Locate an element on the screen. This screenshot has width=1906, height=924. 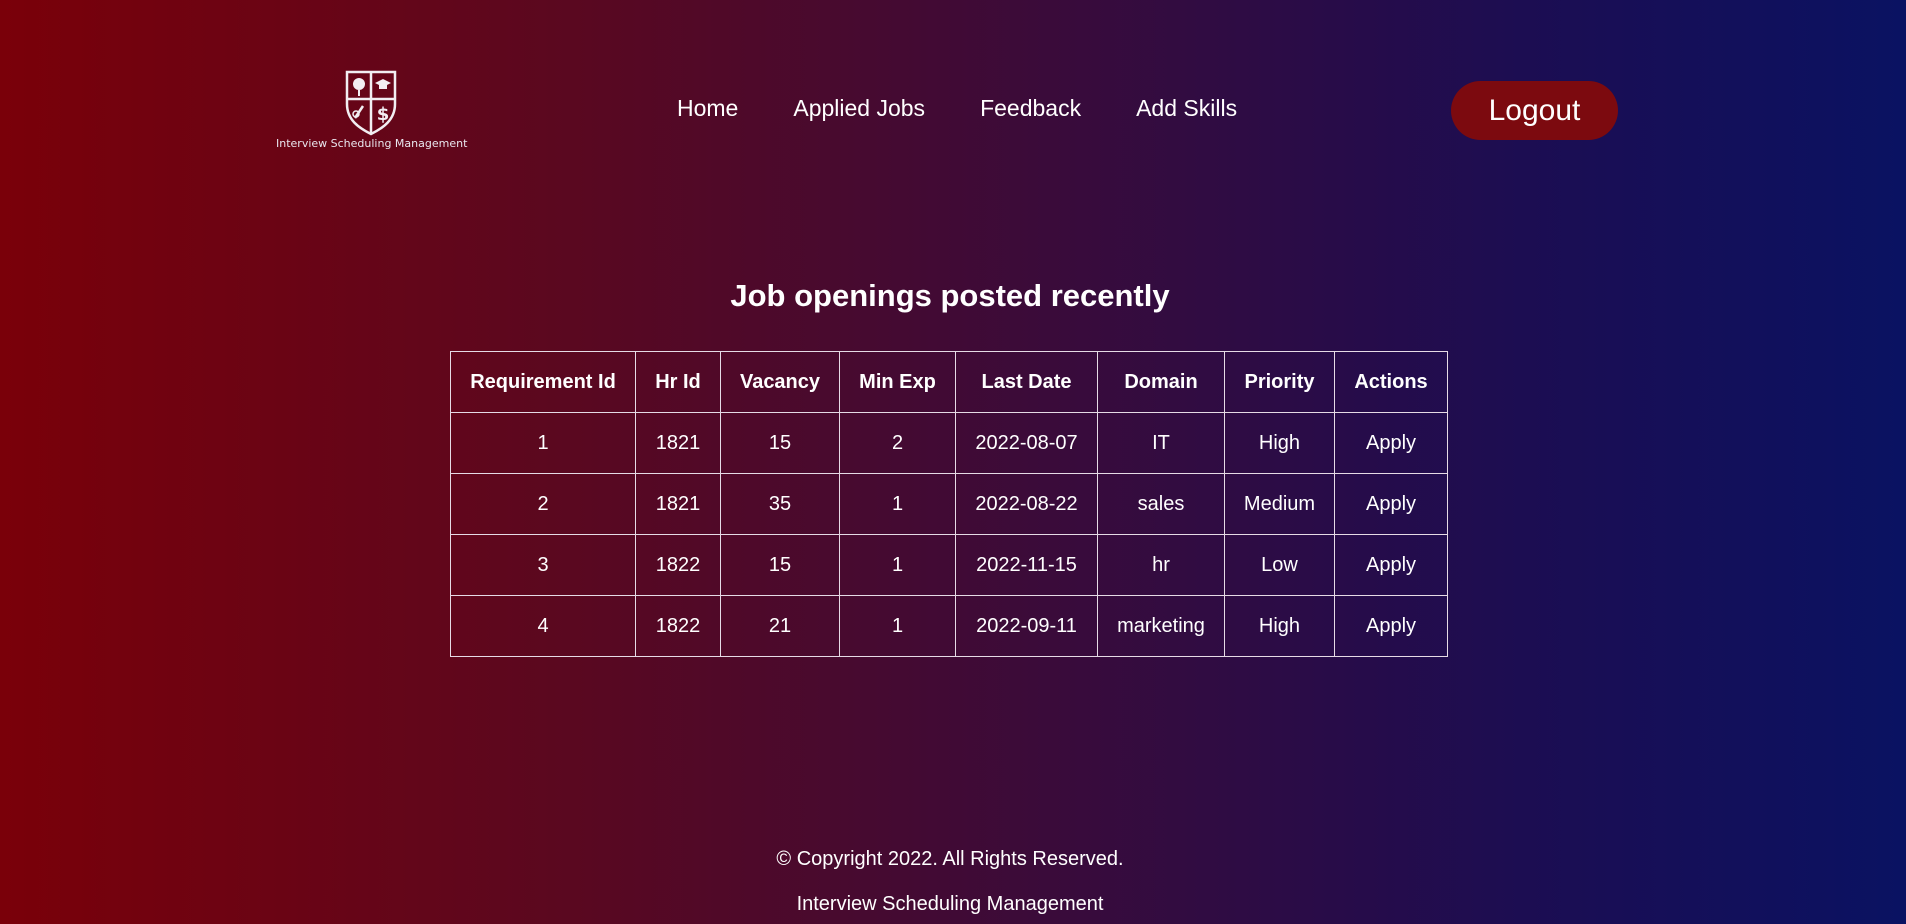
logo: $ Interview Scheduling Management is located at coordinates (372, 111).